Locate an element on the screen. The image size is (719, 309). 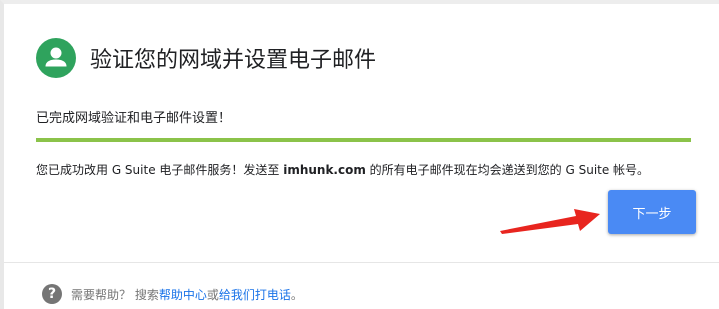
help-prefix: 需要帮助？ 搜索 is located at coordinates (115, 294).